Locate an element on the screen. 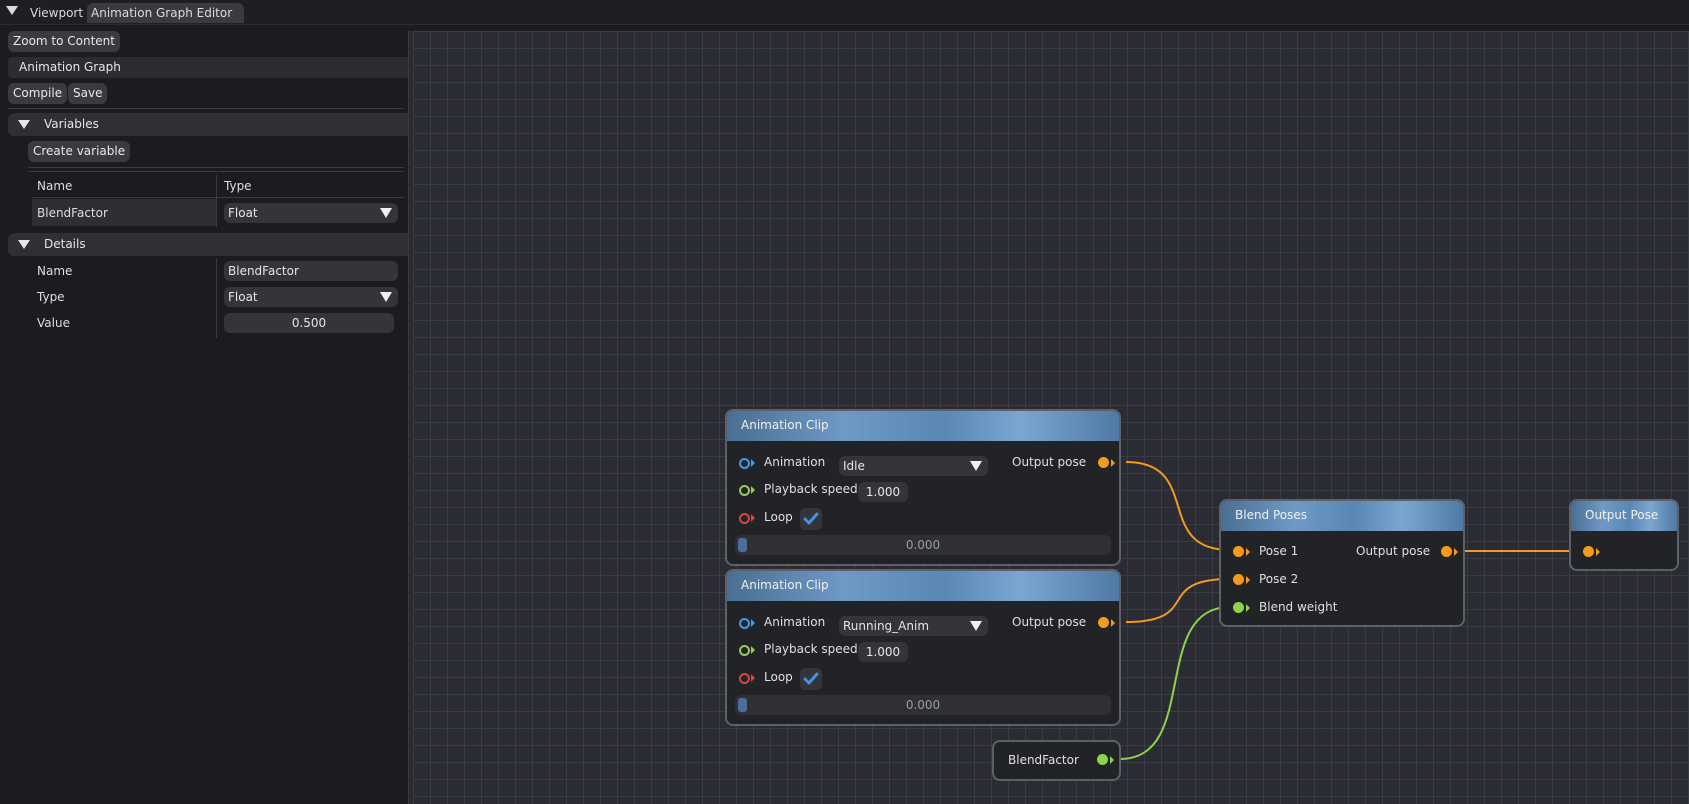 Image resolution: width=1689 pixels, height=804 pixels. create-variable-button: Create variable is located at coordinates (79, 151).